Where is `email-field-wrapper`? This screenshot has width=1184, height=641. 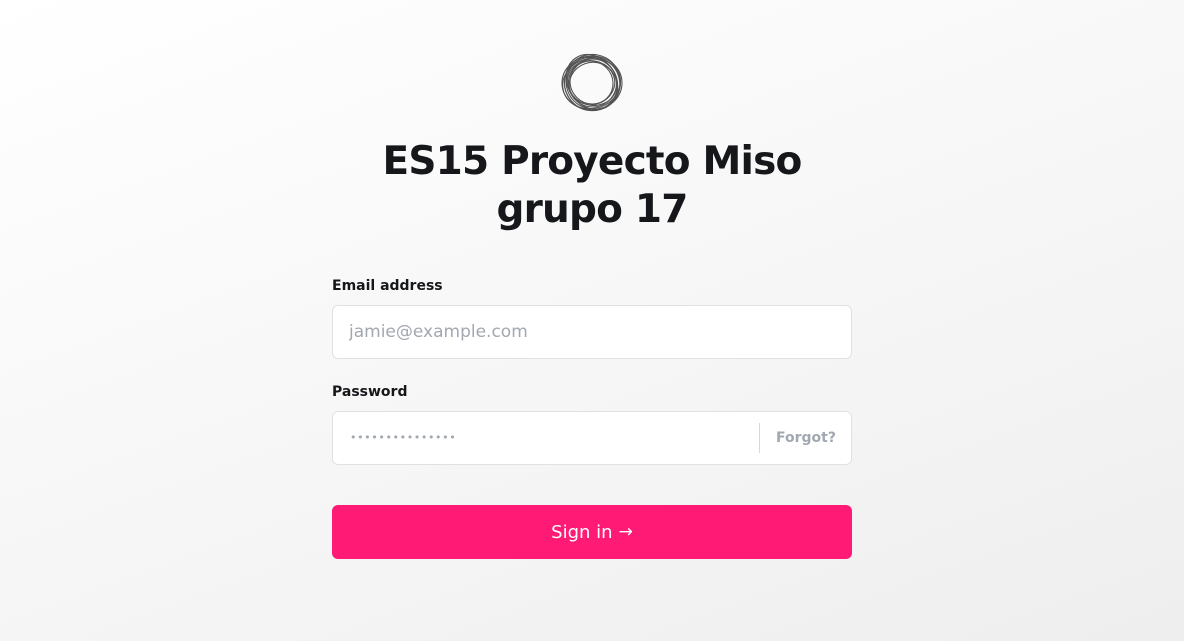
email-field-wrapper is located at coordinates (592, 332).